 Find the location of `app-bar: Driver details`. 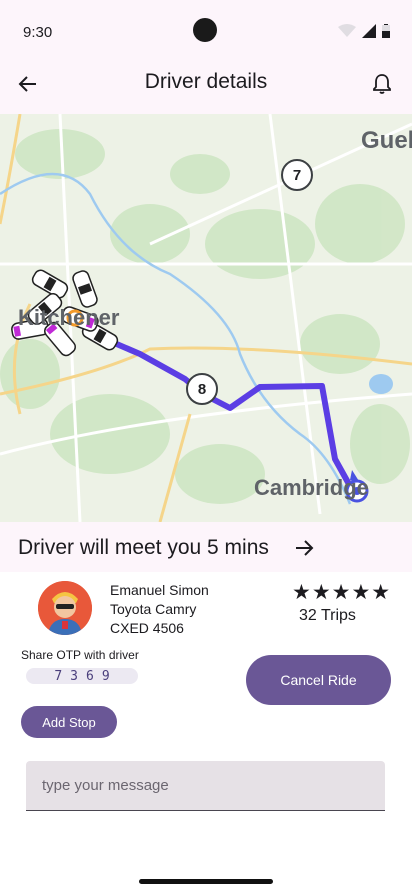

app-bar: Driver details is located at coordinates (206, 86).